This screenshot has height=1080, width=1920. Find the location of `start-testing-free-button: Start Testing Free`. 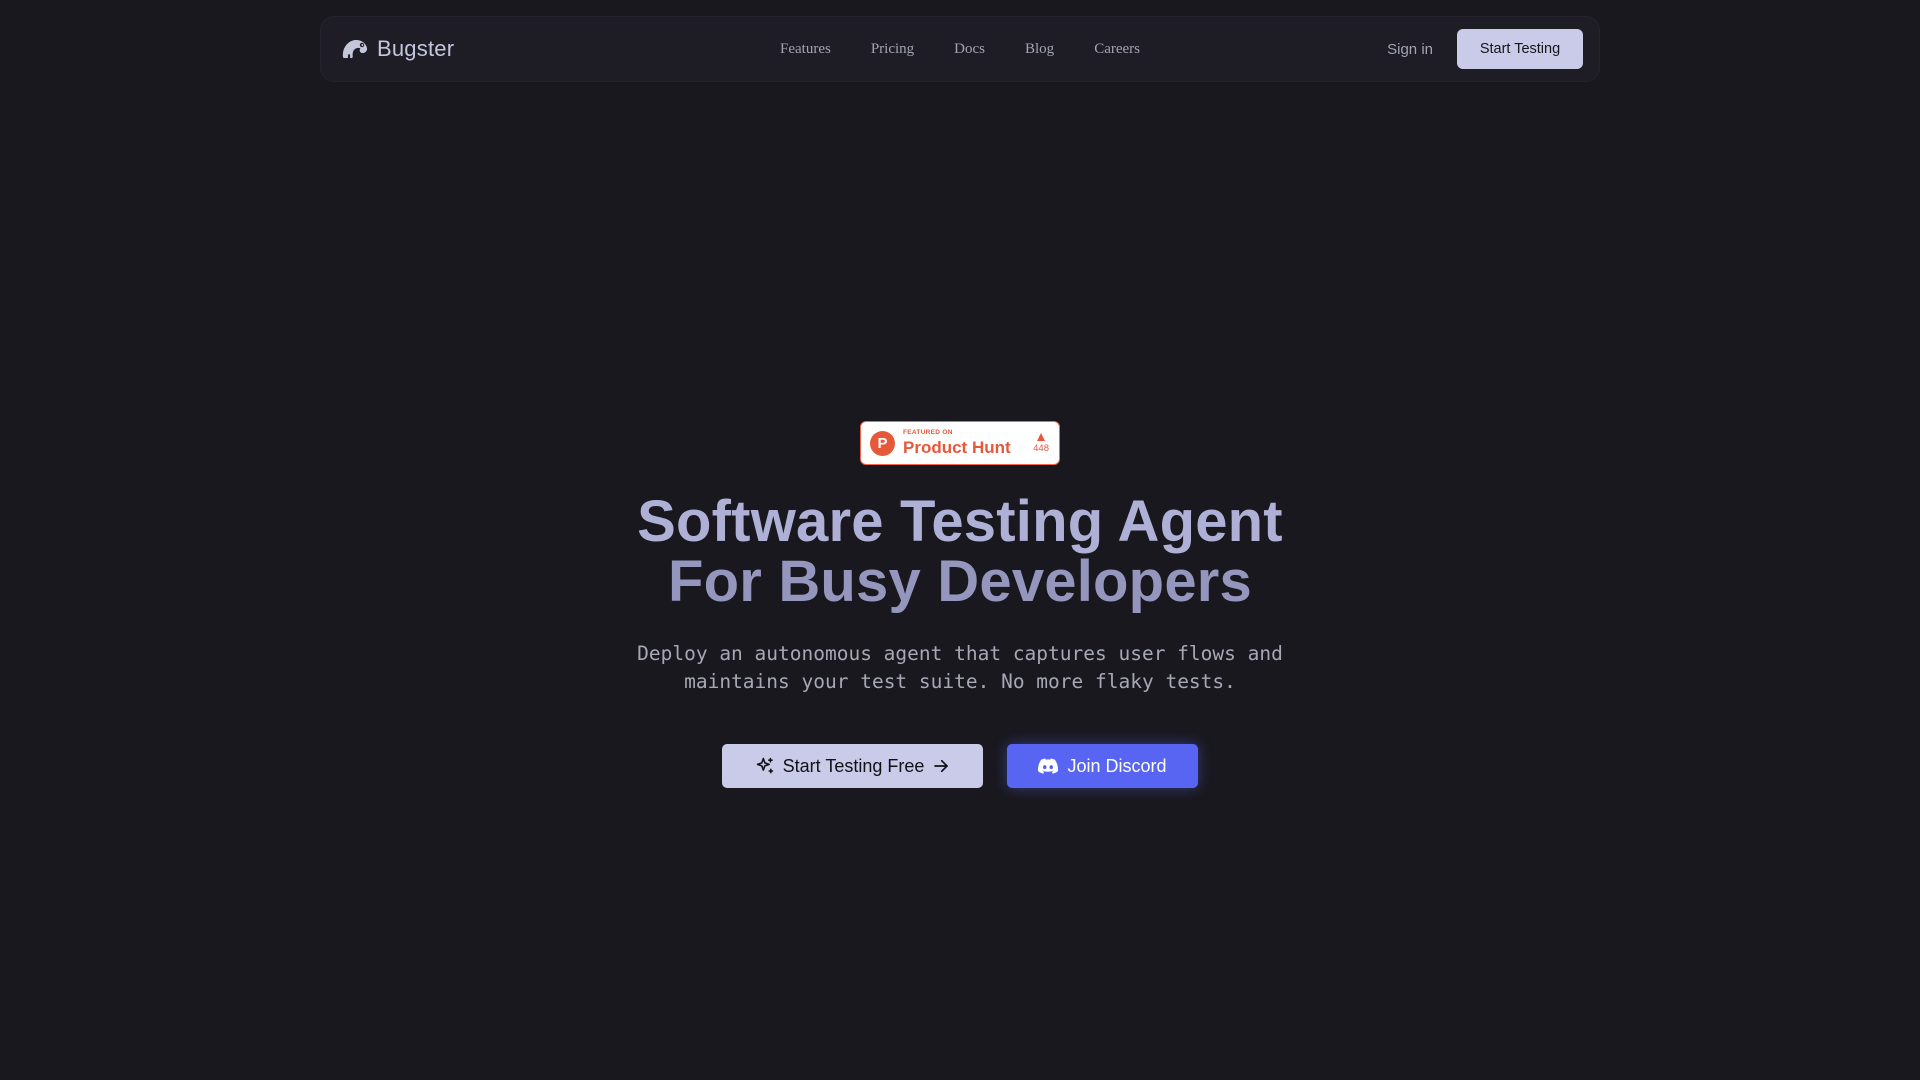

start-testing-free-button: Start Testing Free is located at coordinates (852, 766).